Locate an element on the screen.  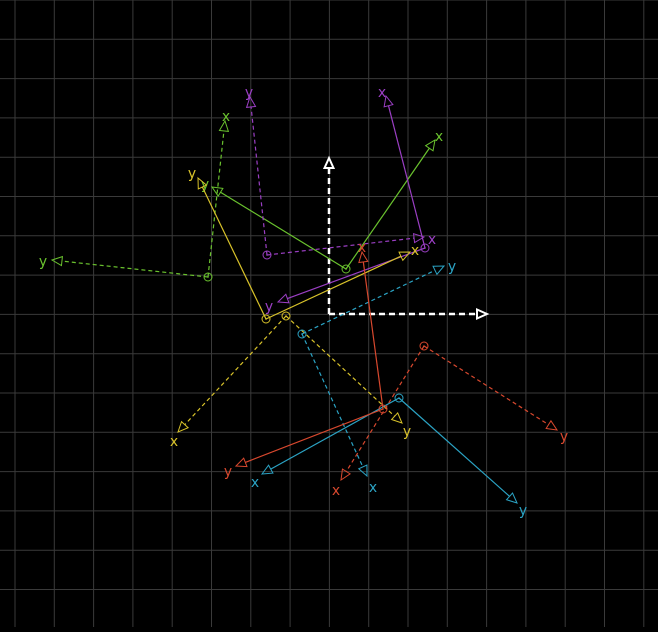
frame-purple-dashed-y-label: y is located at coordinates (249, 93).